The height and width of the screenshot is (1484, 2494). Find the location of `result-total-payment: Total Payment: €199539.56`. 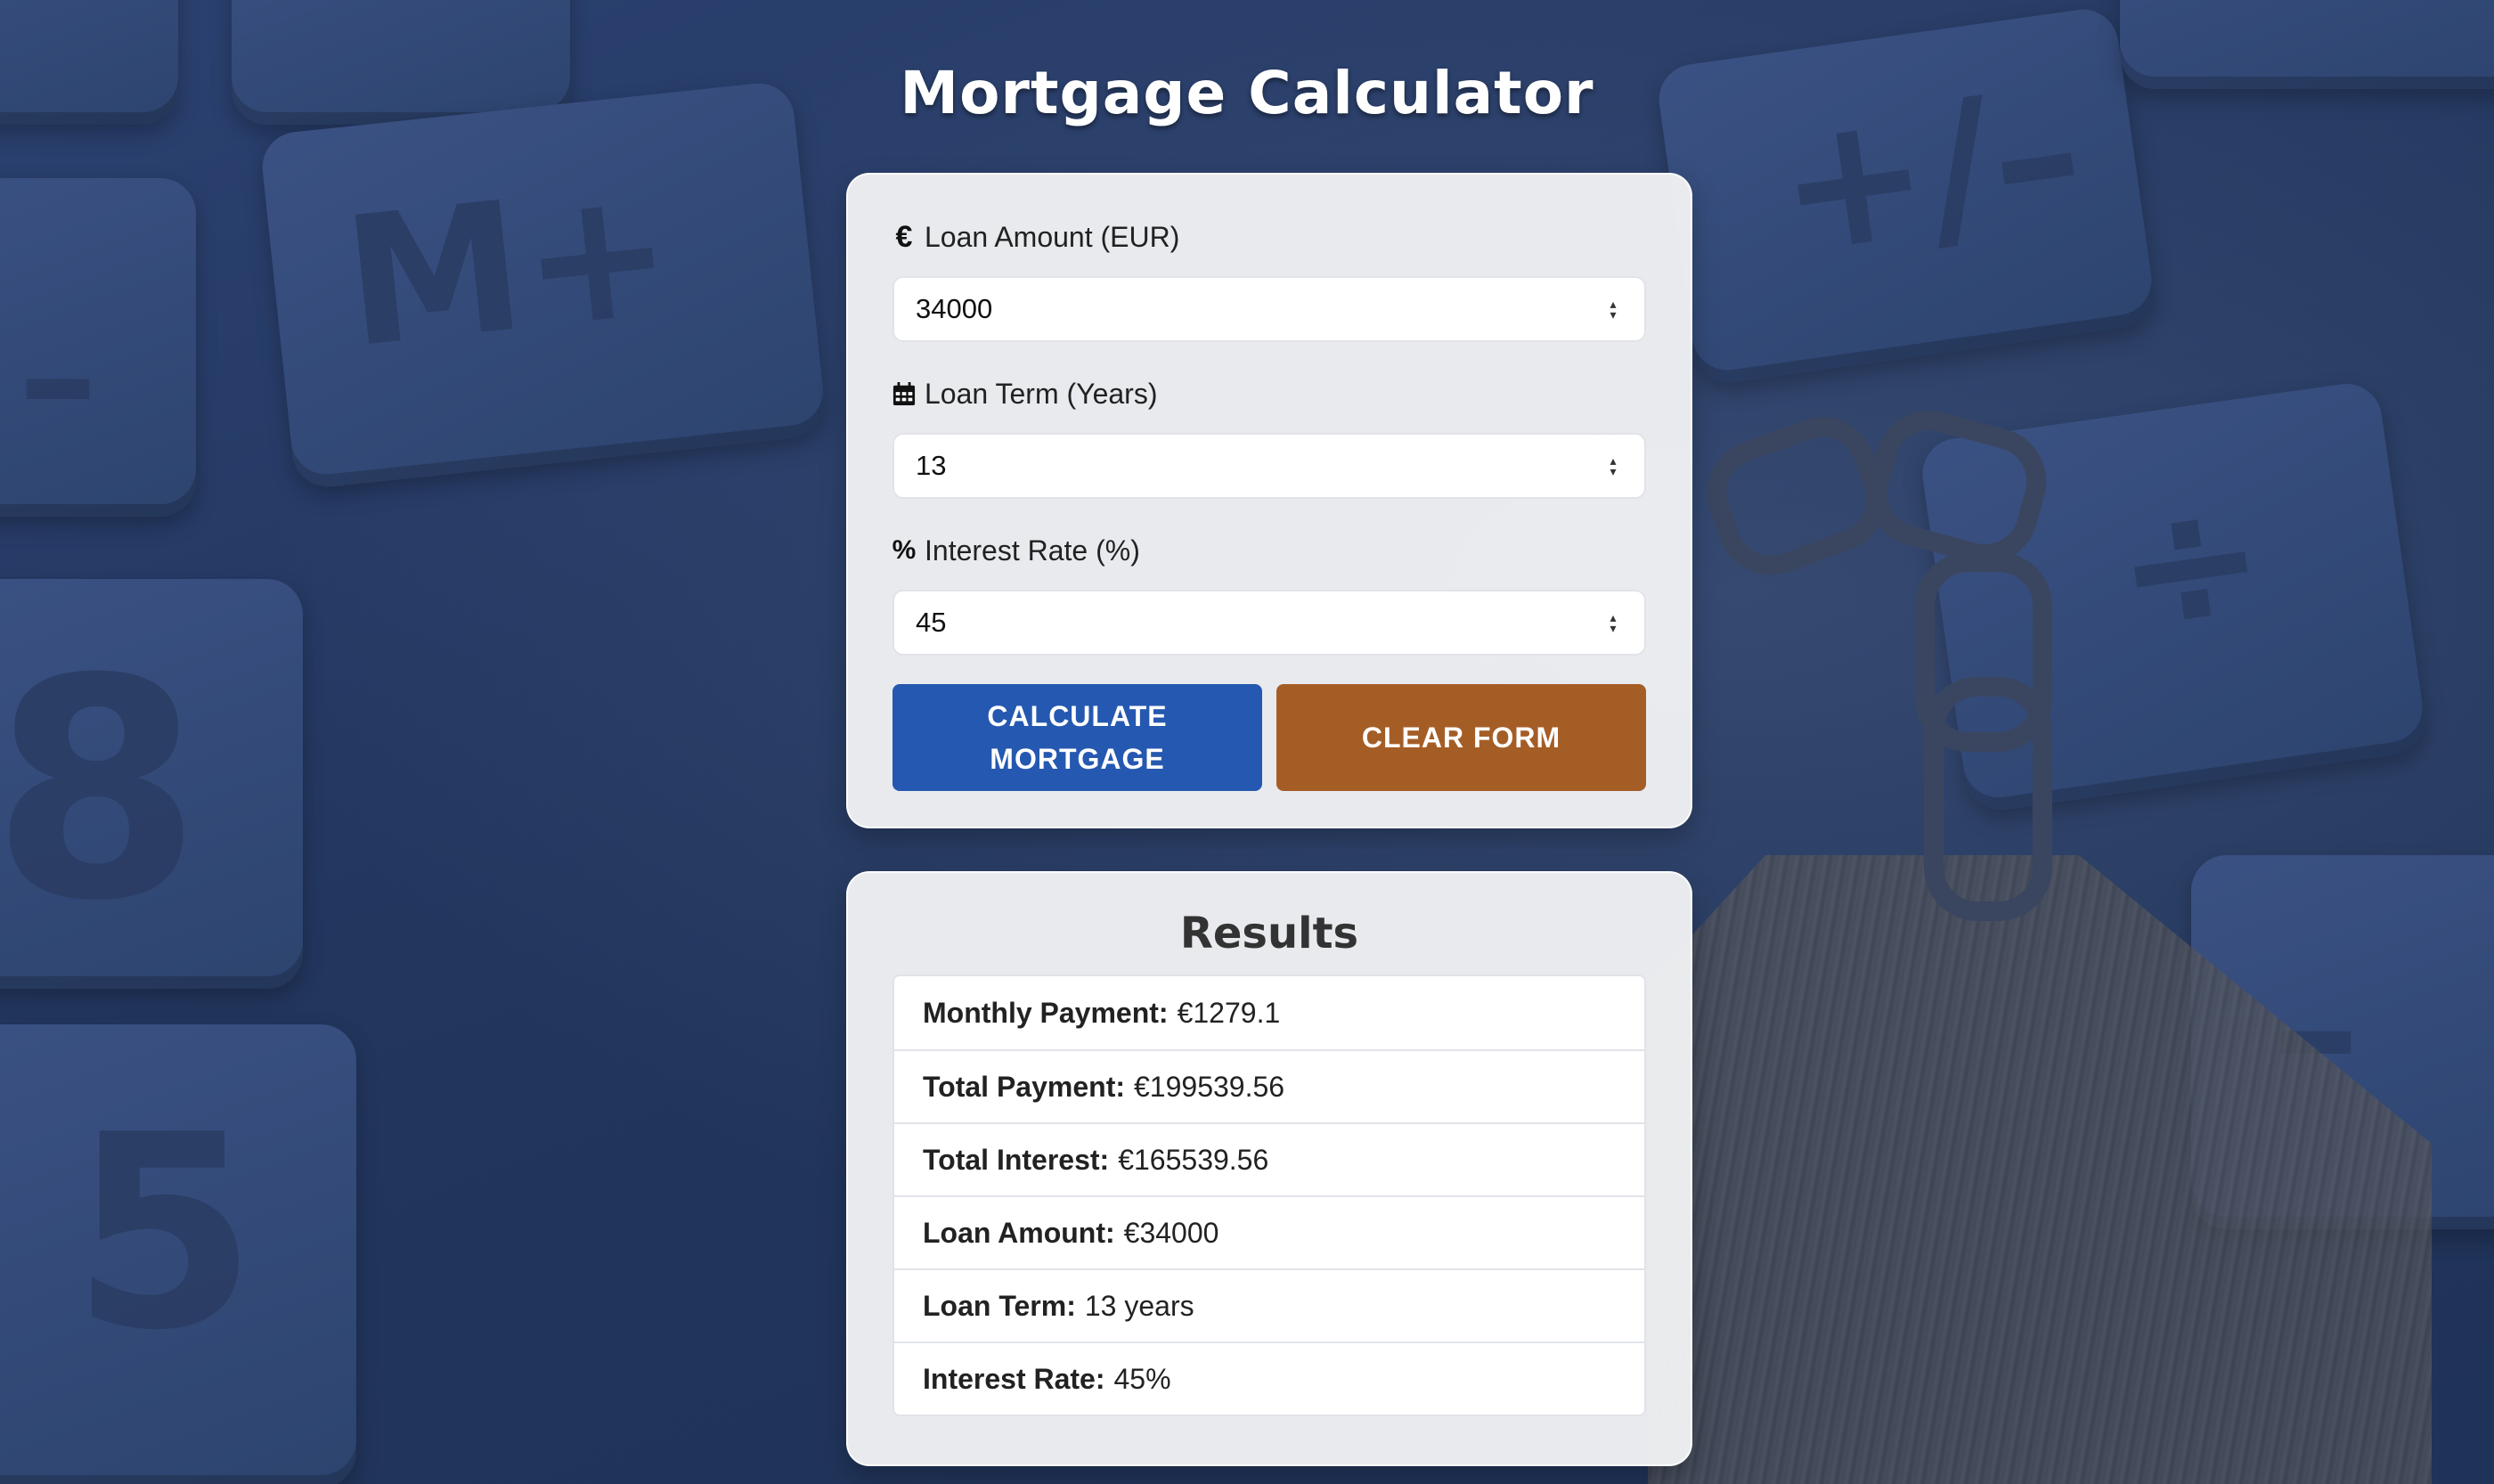

result-total-payment: Total Payment: €199539.56 is located at coordinates (1269, 1086).